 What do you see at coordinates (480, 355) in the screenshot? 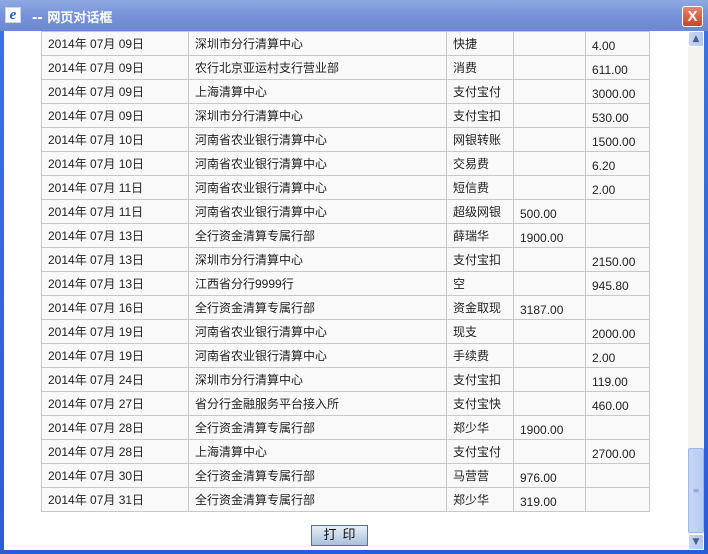
I see `description-cell: 手续费` at bounding box center [480, 355].